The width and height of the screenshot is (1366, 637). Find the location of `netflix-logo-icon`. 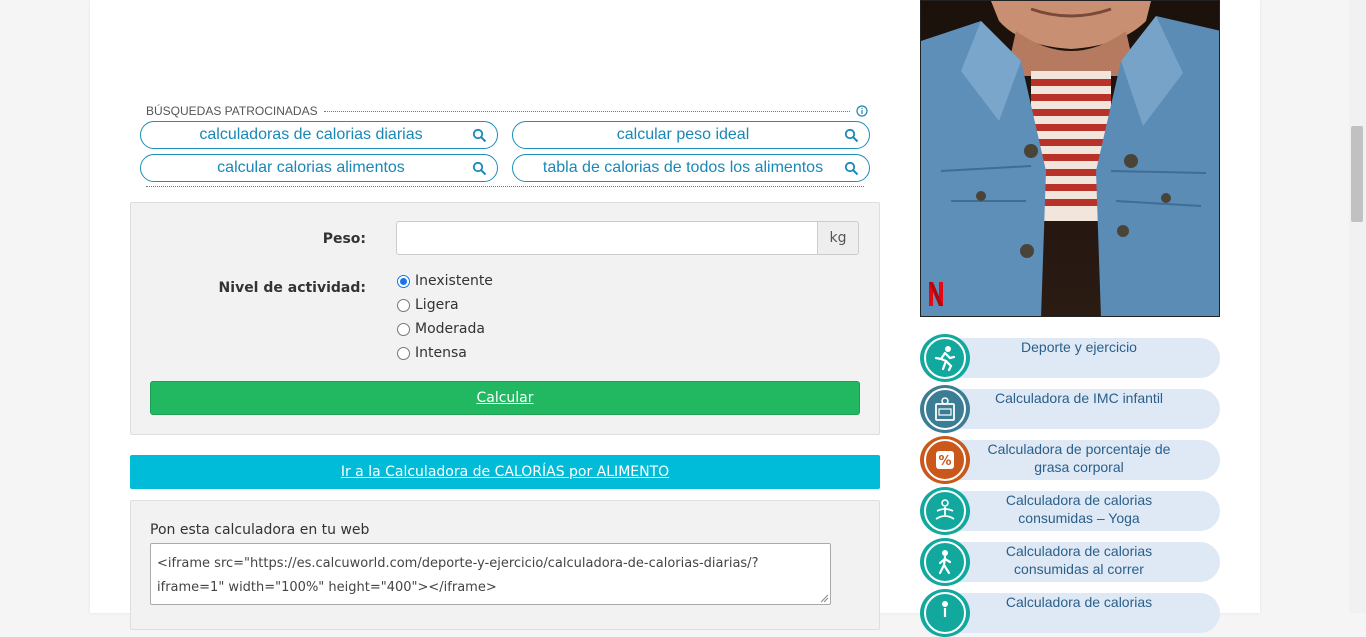

netflix-logo-icon is located at coordinates (936, 294).